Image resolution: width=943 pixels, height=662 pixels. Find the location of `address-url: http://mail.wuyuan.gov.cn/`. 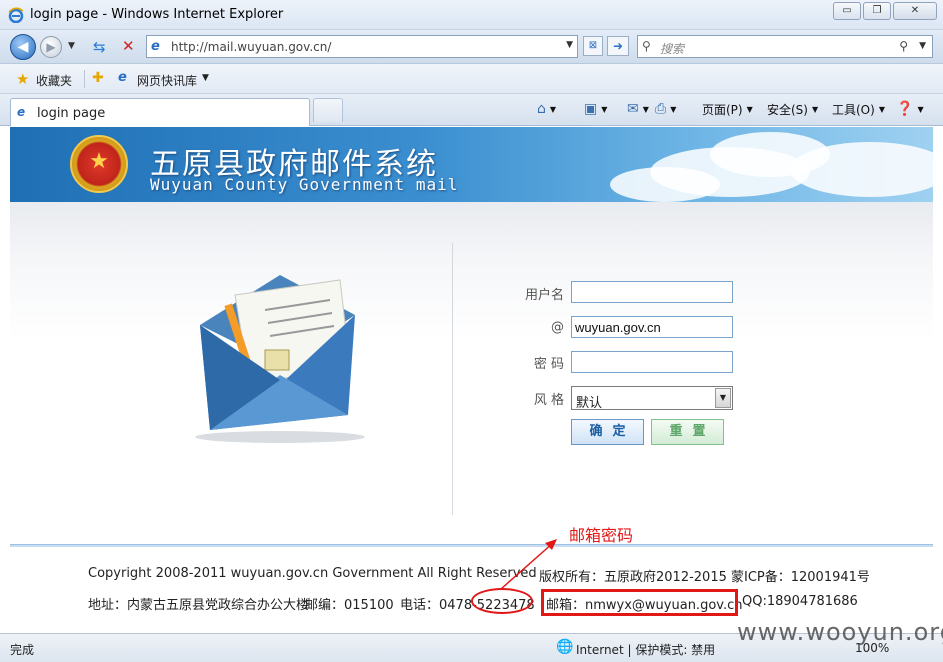

address-url: http://mail.wuyuan.gov.cn/ is located at coordinates (251, 47).